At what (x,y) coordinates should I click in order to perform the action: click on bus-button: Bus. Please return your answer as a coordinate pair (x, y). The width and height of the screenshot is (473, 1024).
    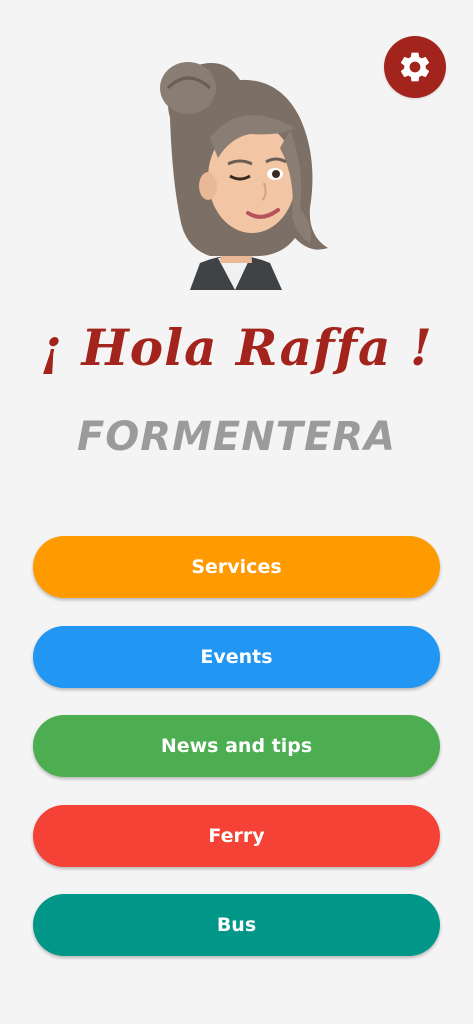
    Looking at the image, I should click on (236, 925).